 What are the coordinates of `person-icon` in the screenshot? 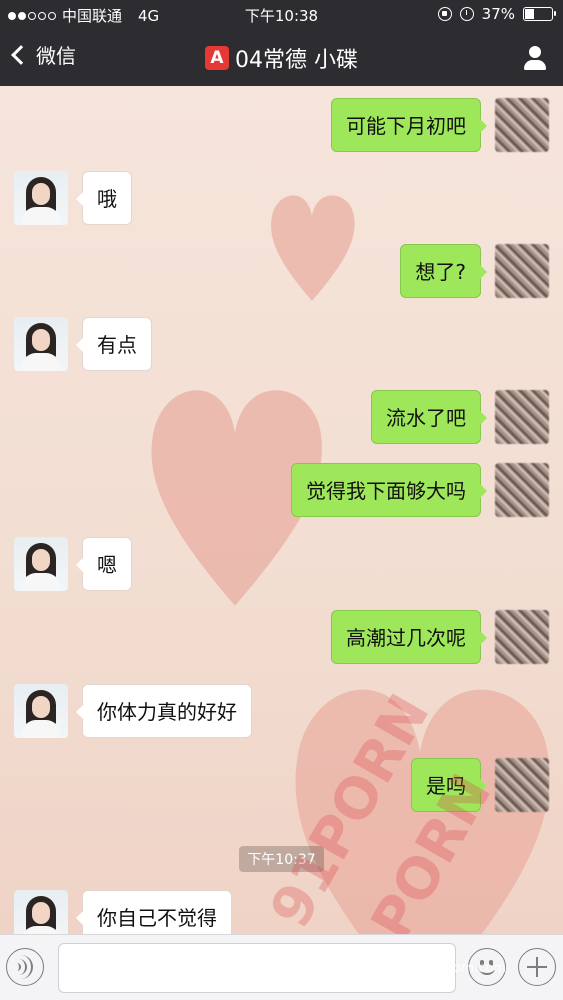 It's located at (535, 52).